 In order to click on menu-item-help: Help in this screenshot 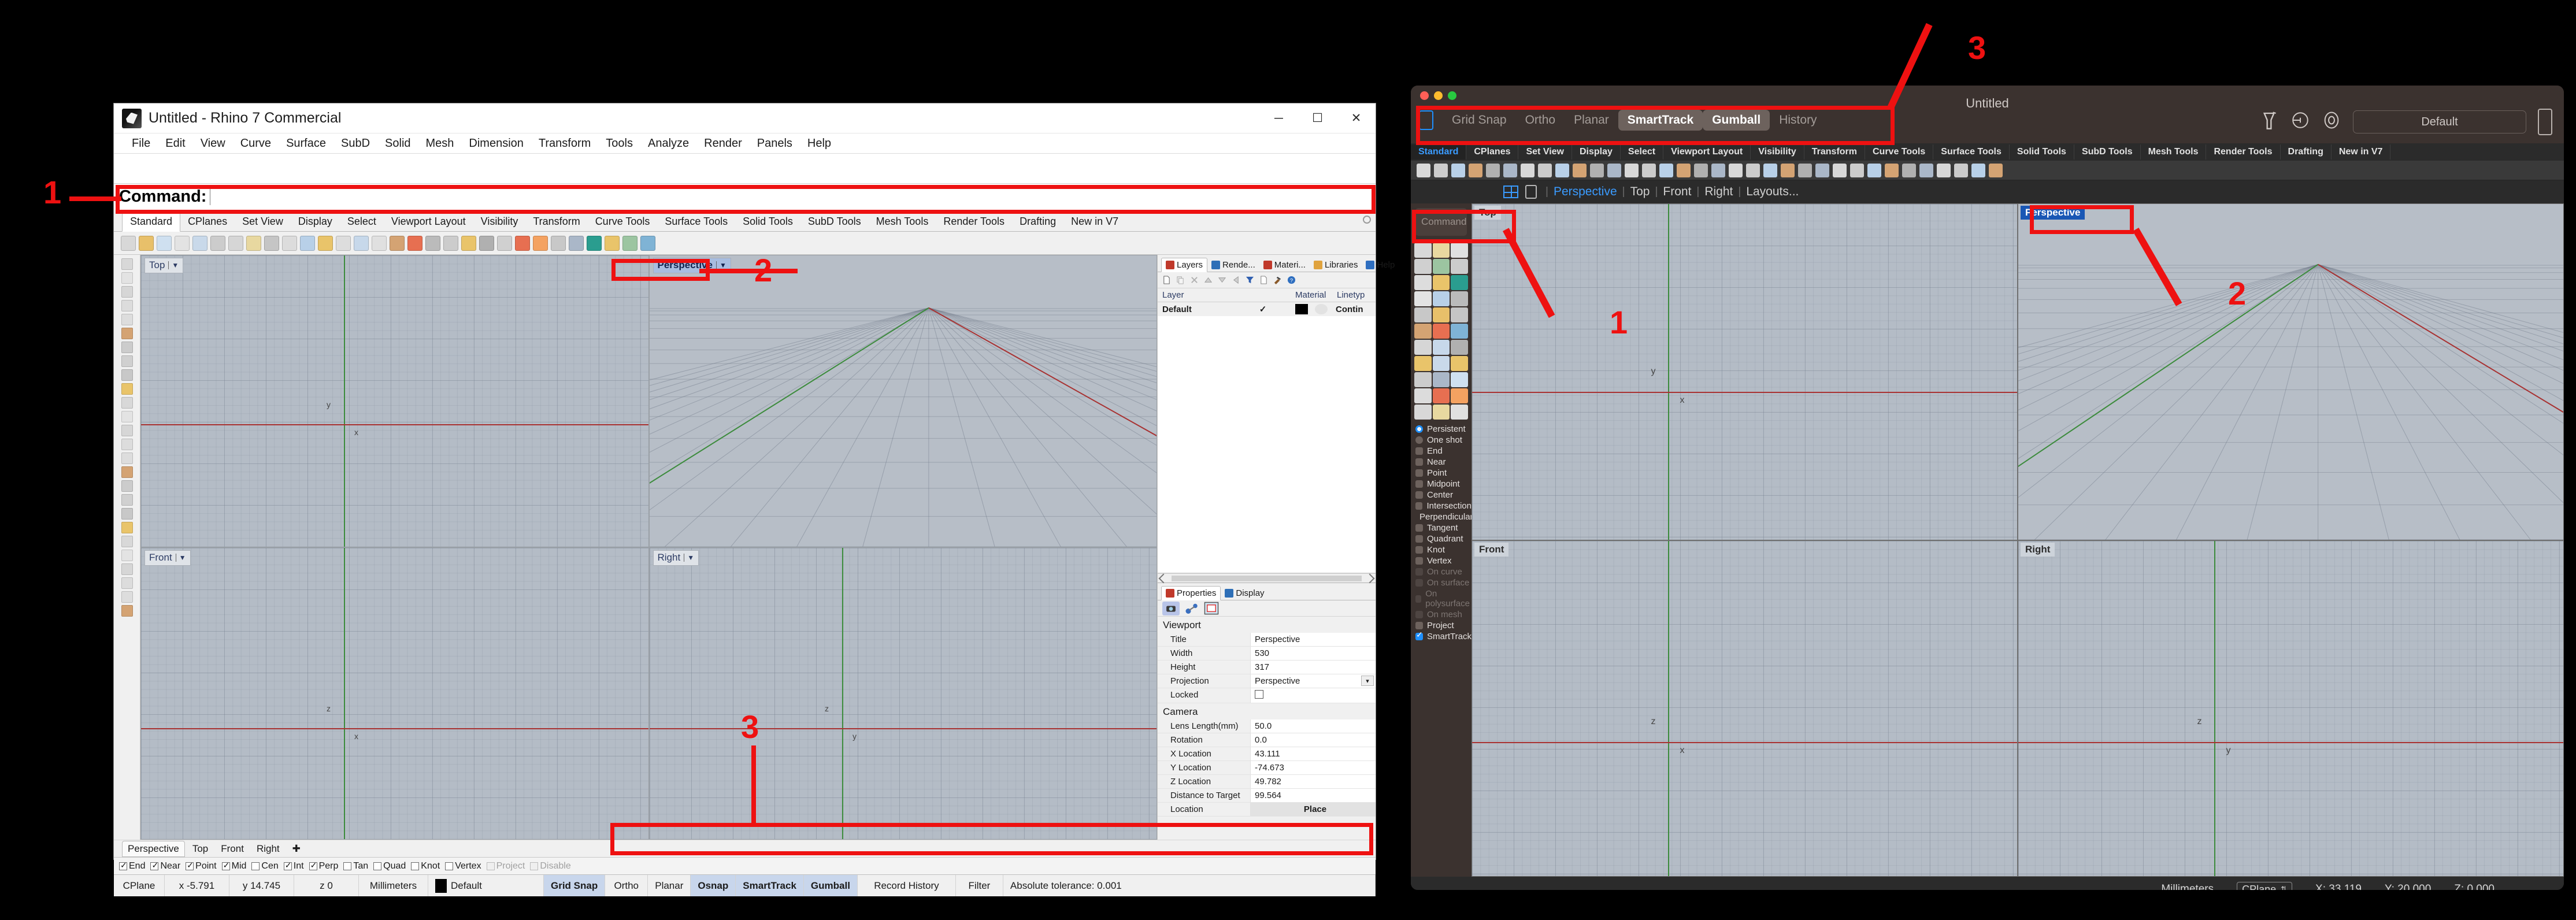, I will do `click(819, 143)`.